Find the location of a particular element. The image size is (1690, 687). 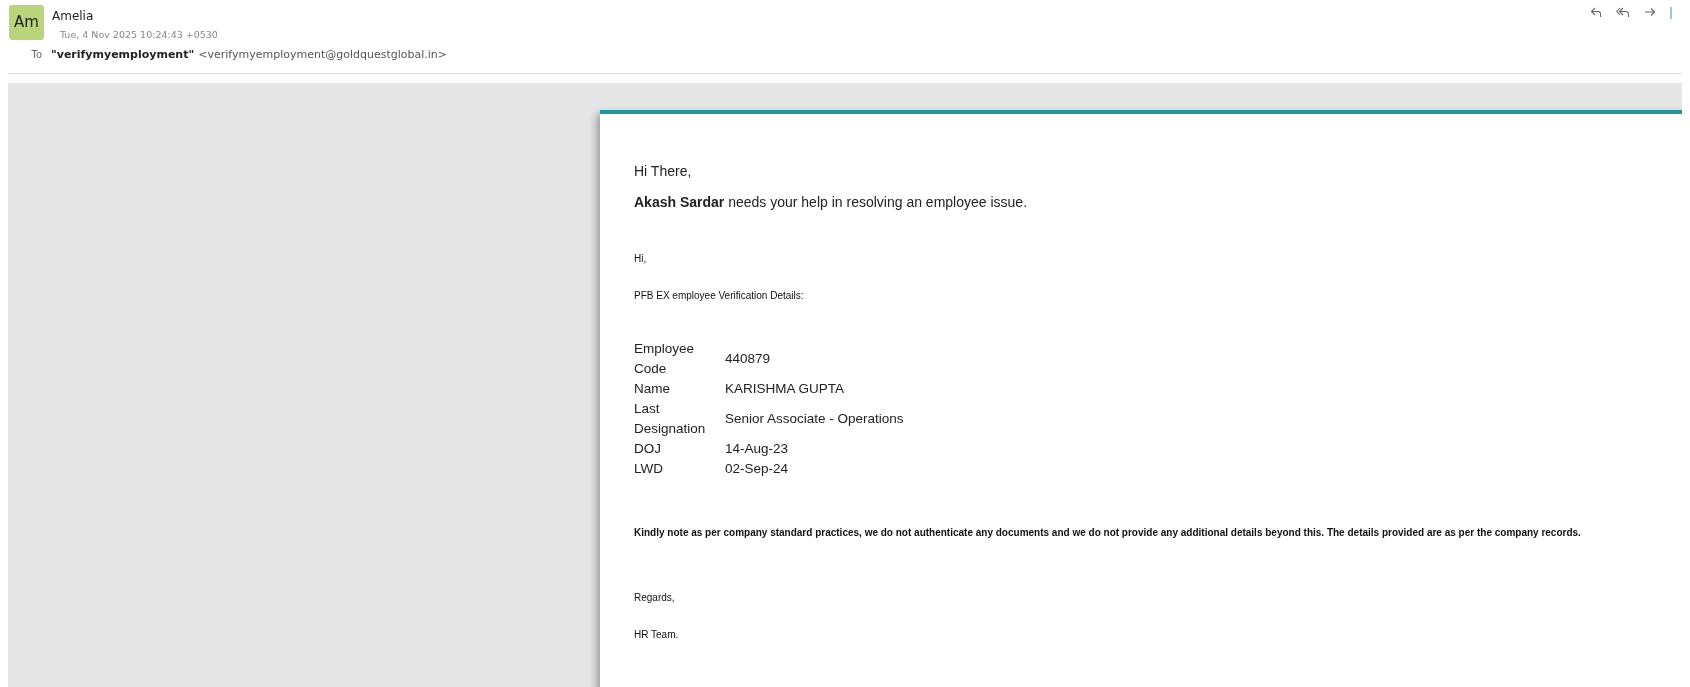

intro-text: Akash Sardar needs your help in resolving an employee issue. is located at coordinates (831, 202).